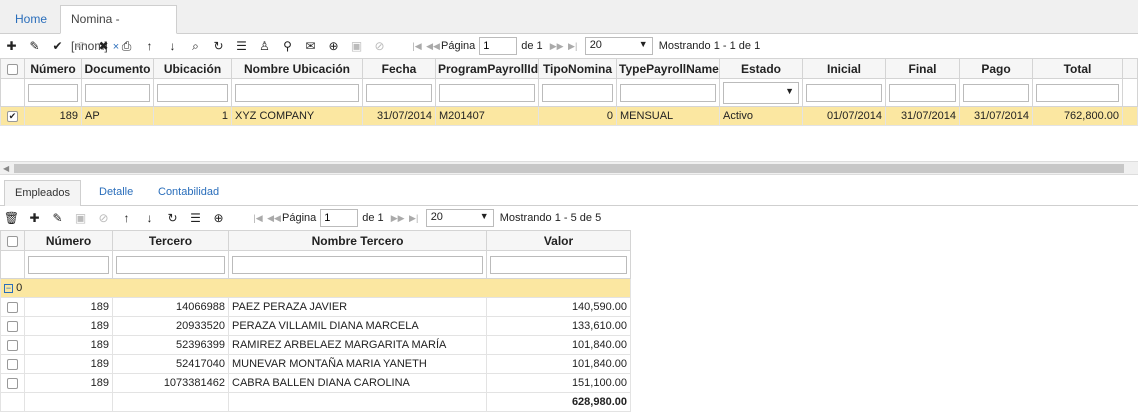 Image resolution: width=1138 pixels, height=414 pixels. What do you see at coordinates (192, 68) in the screenshot?
I see `col-ubicacion: Ubicación` at bounding box center [192, 68].